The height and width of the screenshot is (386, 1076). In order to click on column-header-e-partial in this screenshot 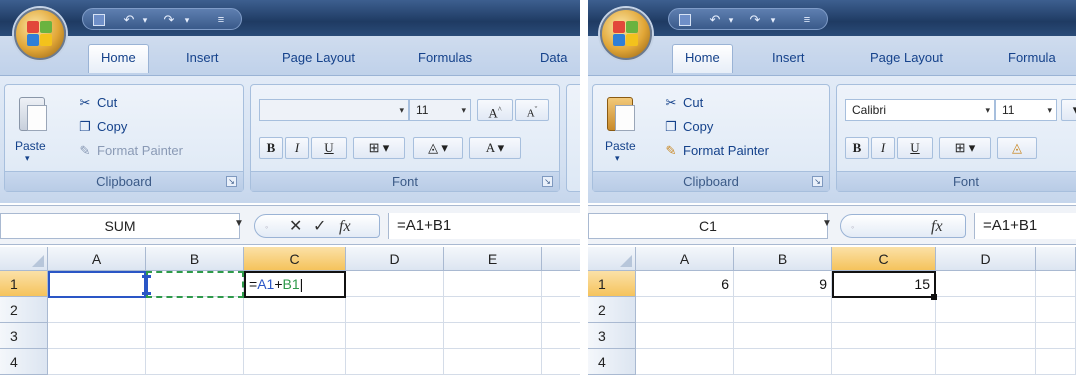, I will do `click(1056, 259)`.